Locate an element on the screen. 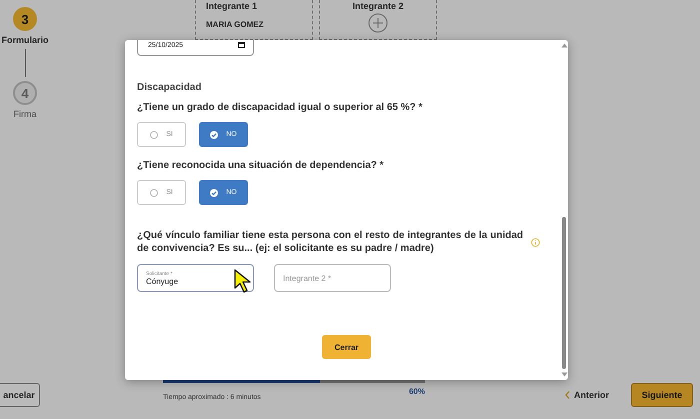 This screenshot has height=419, width=700. add-icon is located at coordinates (378, 23).